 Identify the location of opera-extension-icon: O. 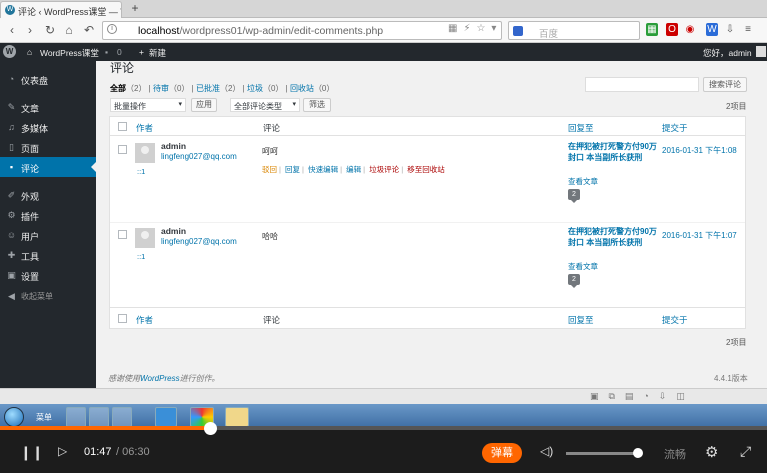
(672, 29).